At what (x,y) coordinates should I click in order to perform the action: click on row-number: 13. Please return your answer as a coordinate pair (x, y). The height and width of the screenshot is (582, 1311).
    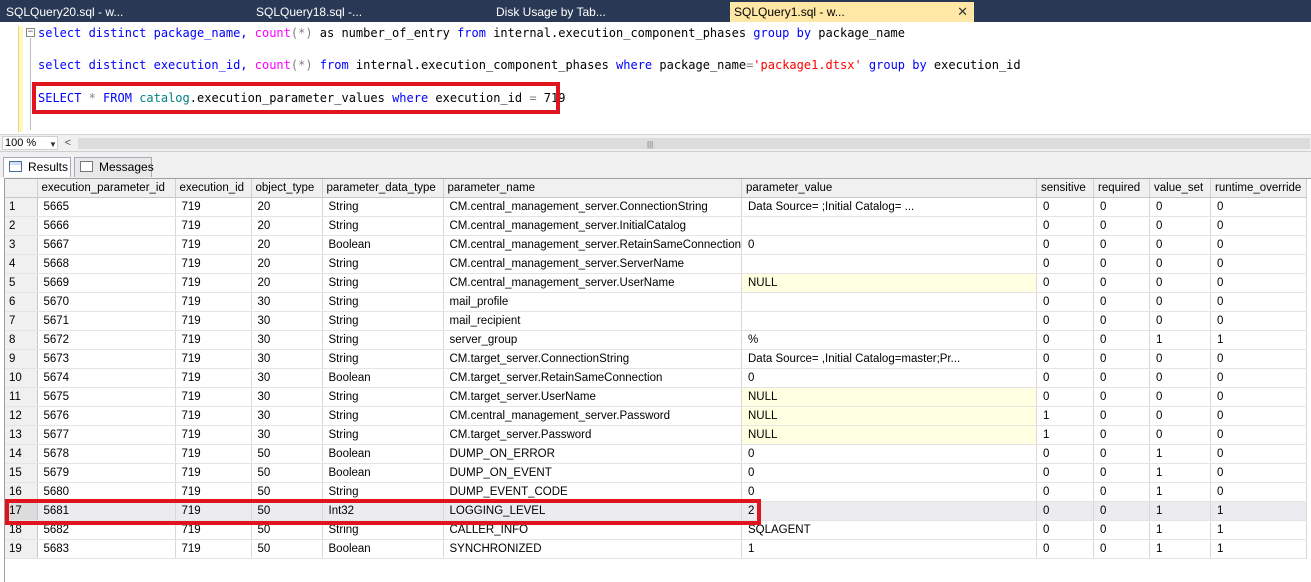
    Looking at the image, I should click on (21, 435).